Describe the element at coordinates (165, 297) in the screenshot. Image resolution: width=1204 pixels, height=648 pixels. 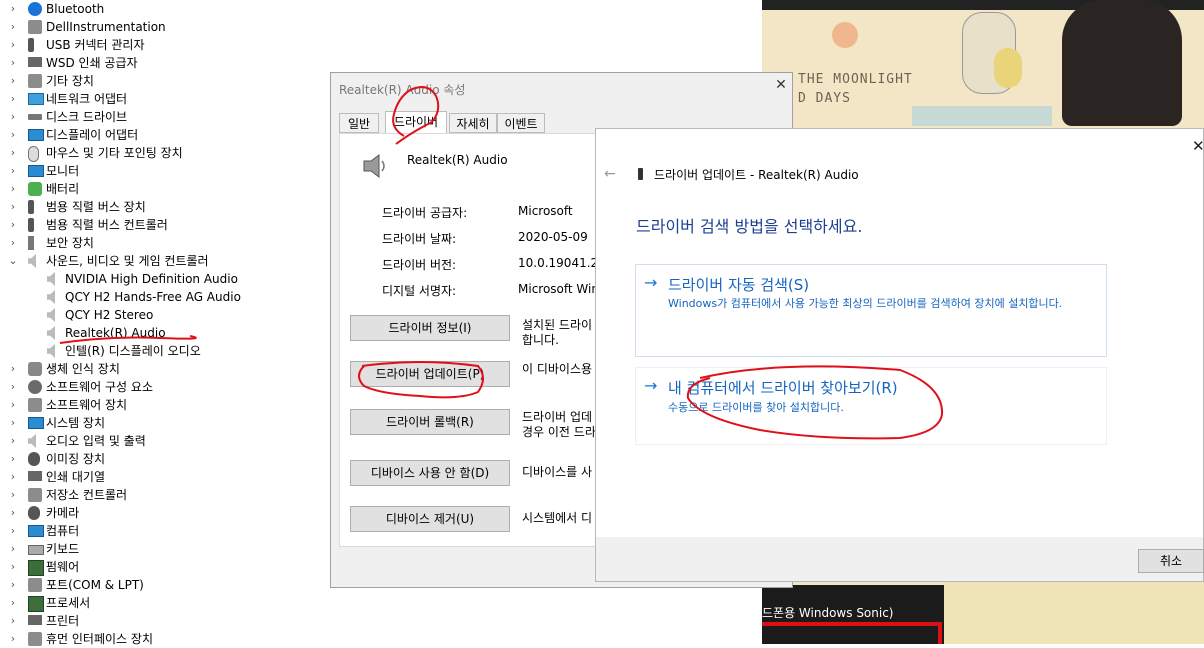
I see `tree-device-item: QCY H2 Hands-Free AG Audio` at that location.